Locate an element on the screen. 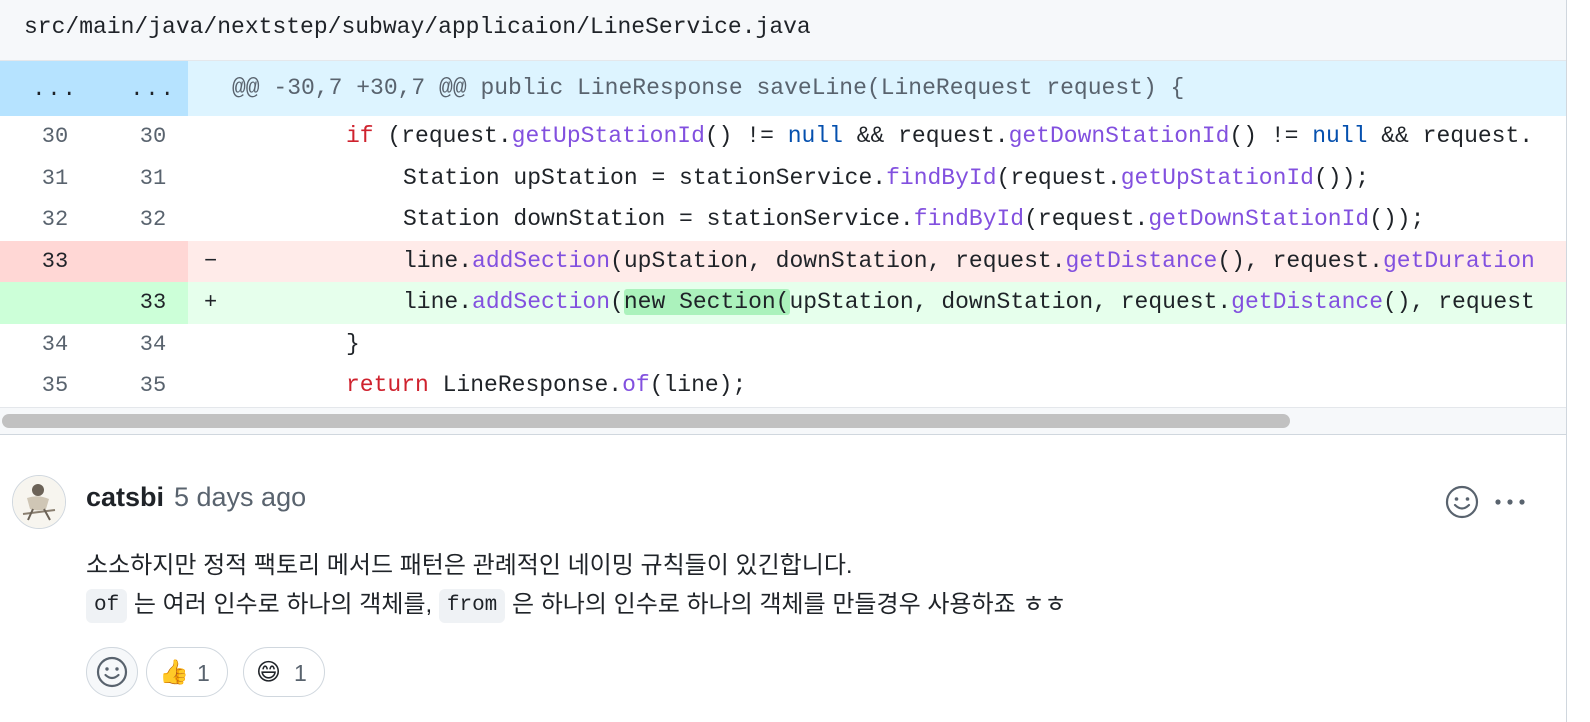  code-token: return is located at coordinates (387, 385).